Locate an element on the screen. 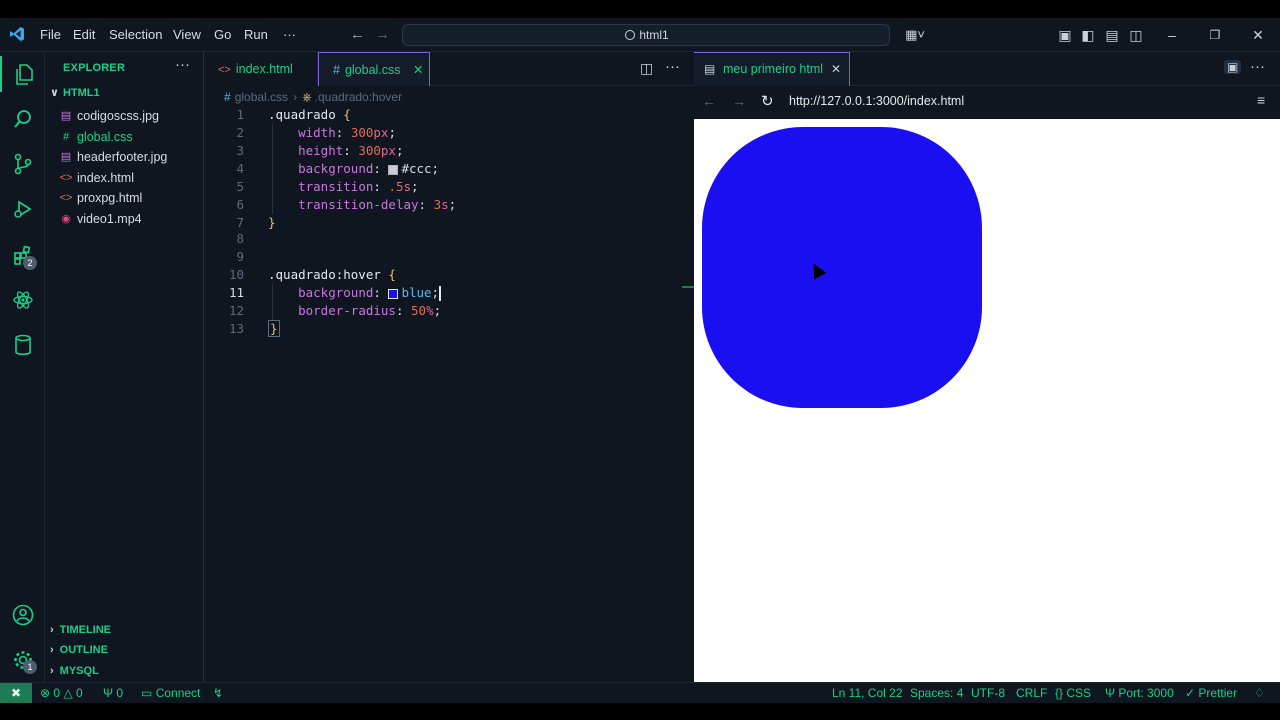 Image resolution: width=1280 pixels, height=720 pixels. code-line-12: border-radius: 50%; is located at coordinates (354, 311).